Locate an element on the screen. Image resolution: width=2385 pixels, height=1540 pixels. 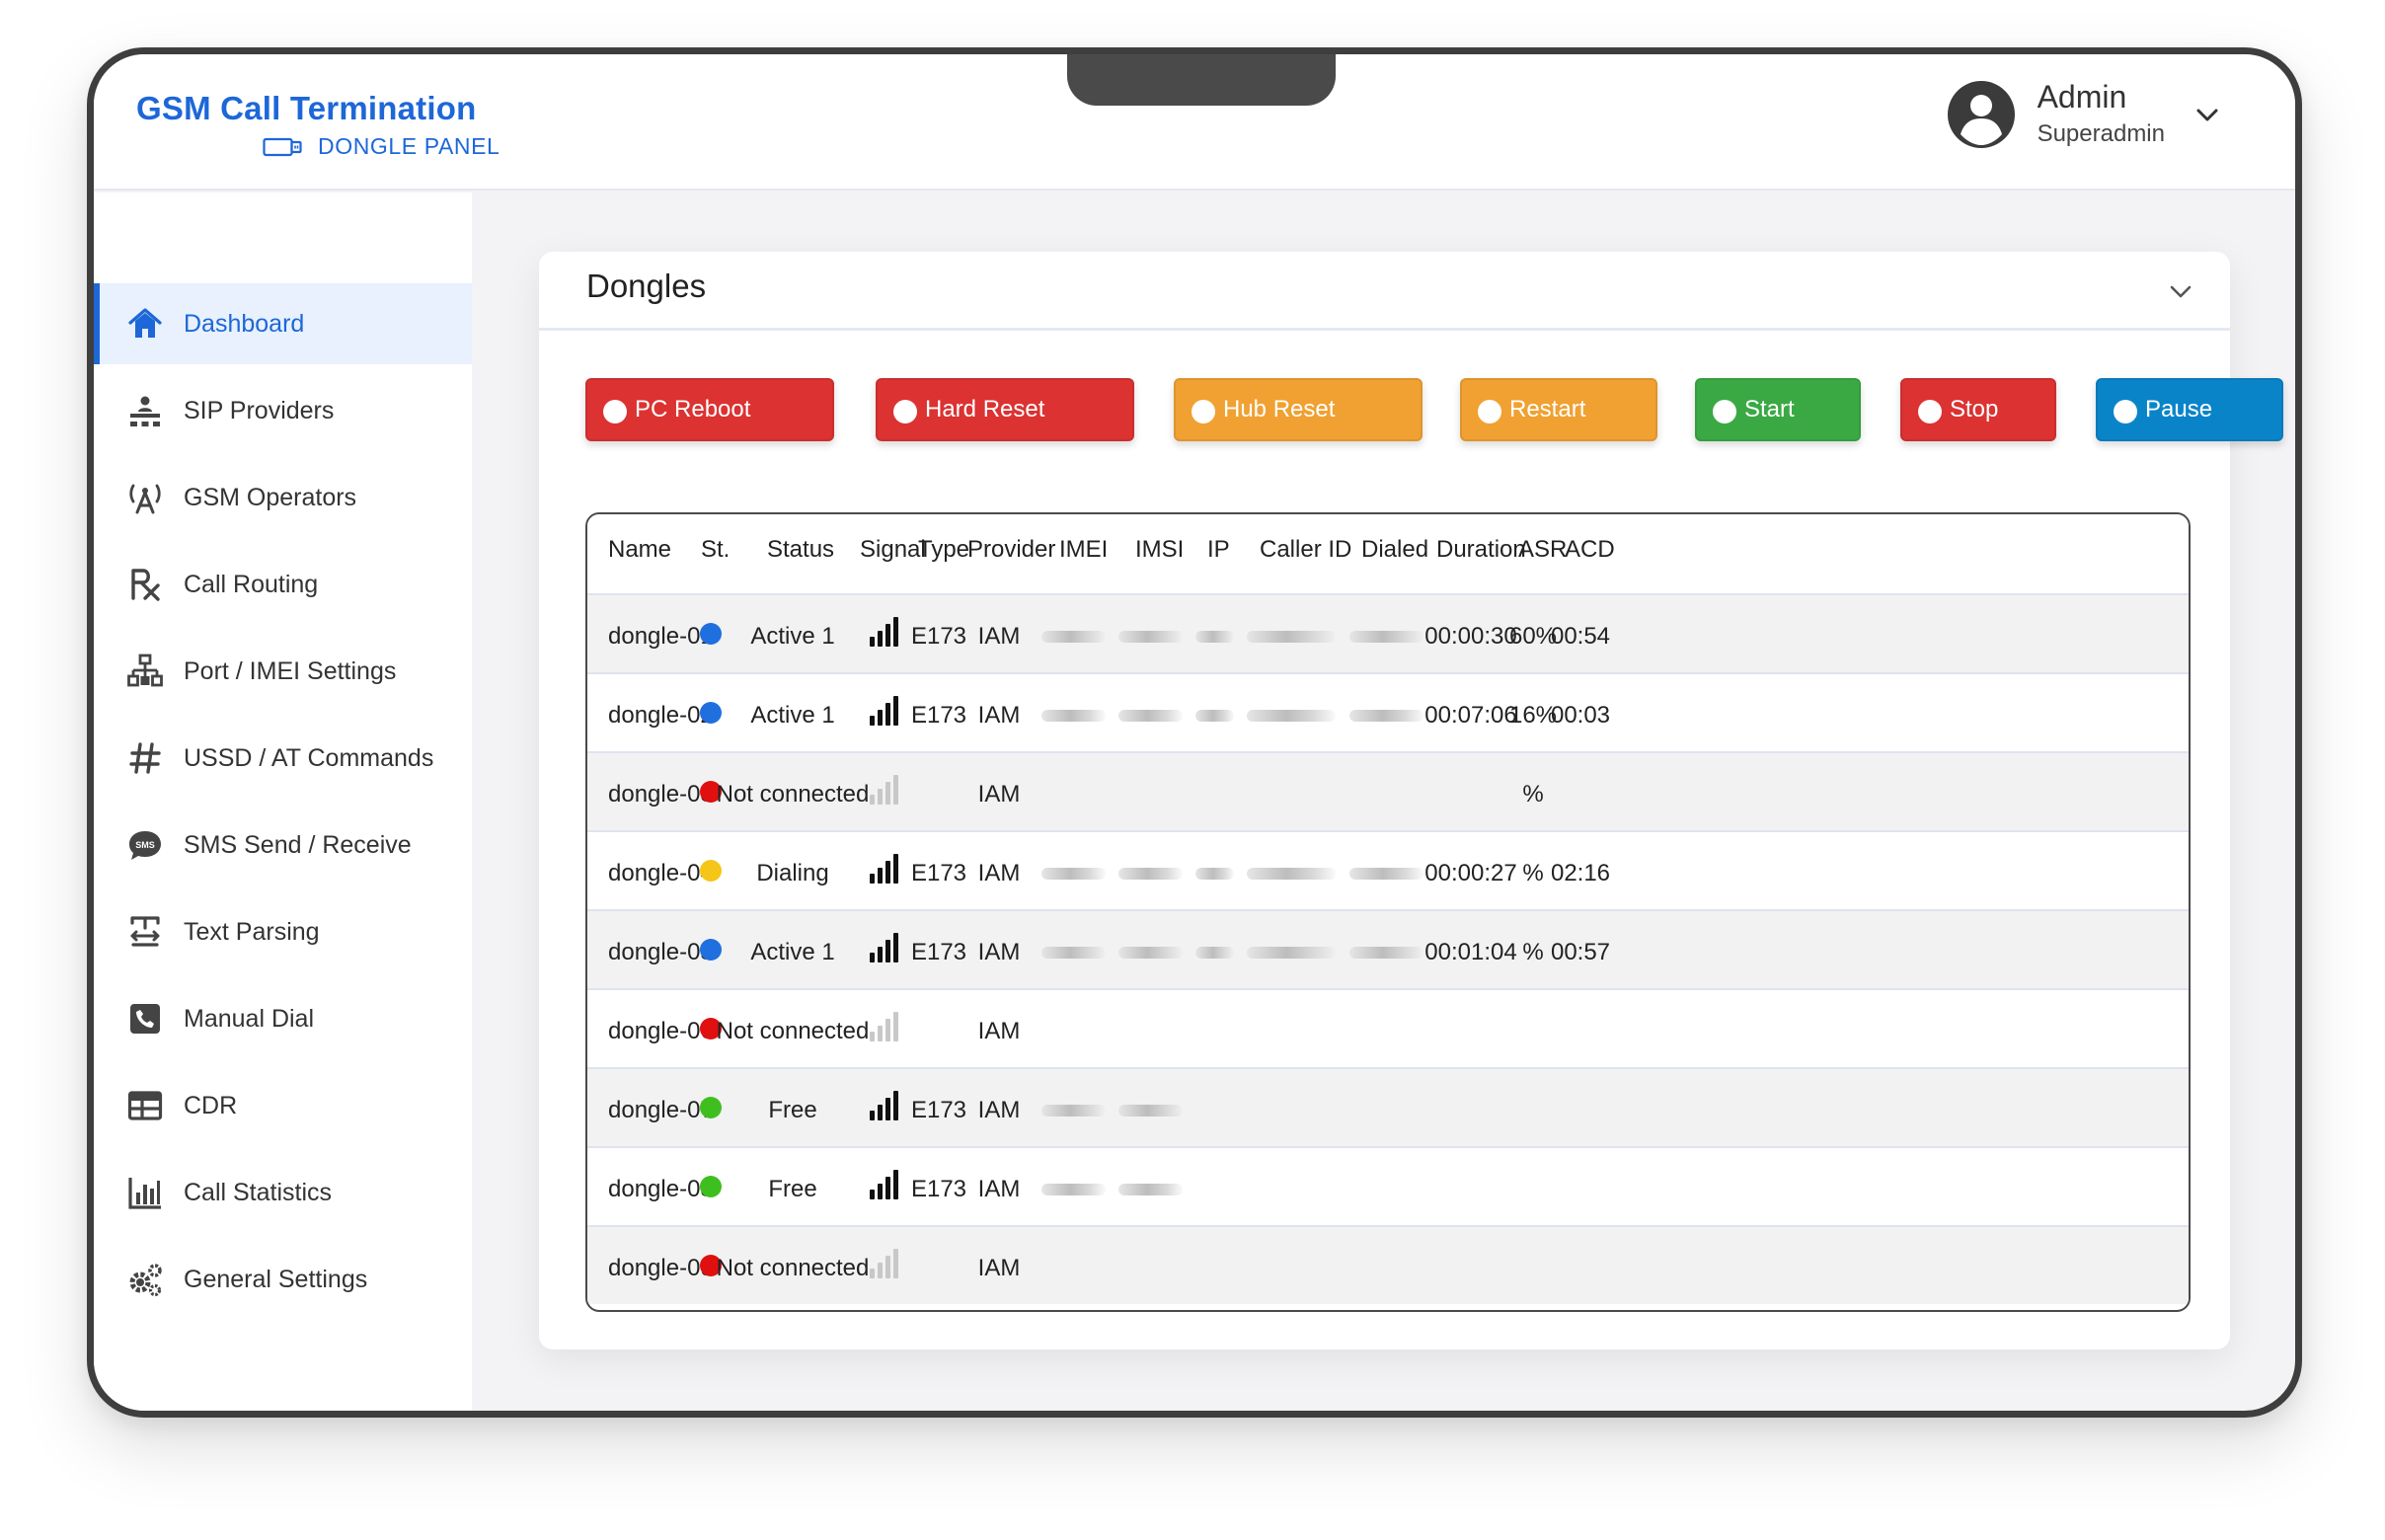
svg-text: SMS is located at coordinates (145, 845).